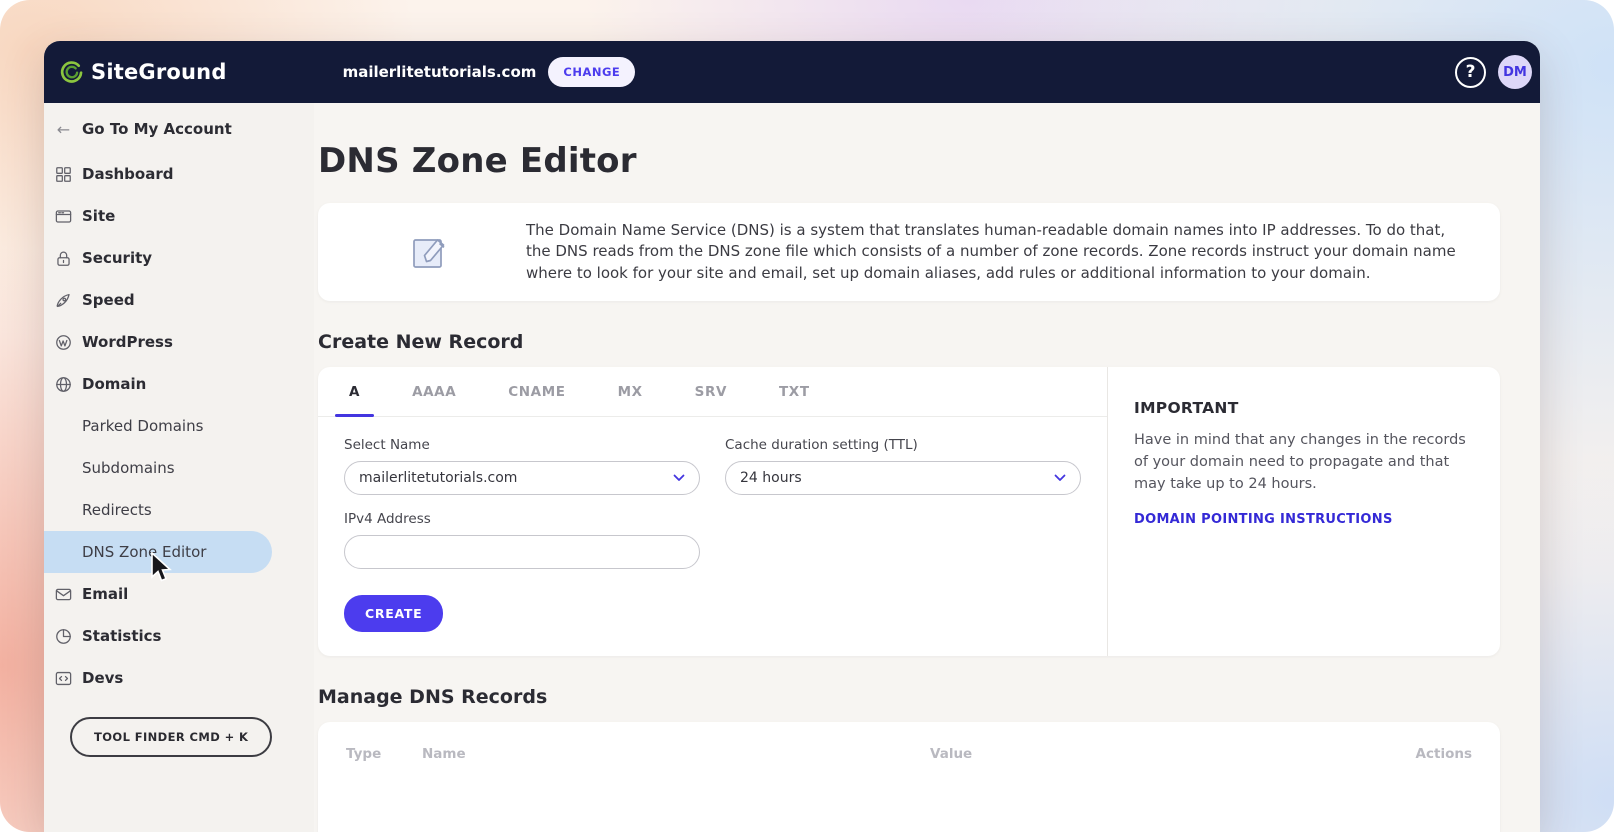 This screenshot has height=832, width=1614. Describe the element at coordinates (63, 174) in the screenshot. I see `grid-icon` at that location.